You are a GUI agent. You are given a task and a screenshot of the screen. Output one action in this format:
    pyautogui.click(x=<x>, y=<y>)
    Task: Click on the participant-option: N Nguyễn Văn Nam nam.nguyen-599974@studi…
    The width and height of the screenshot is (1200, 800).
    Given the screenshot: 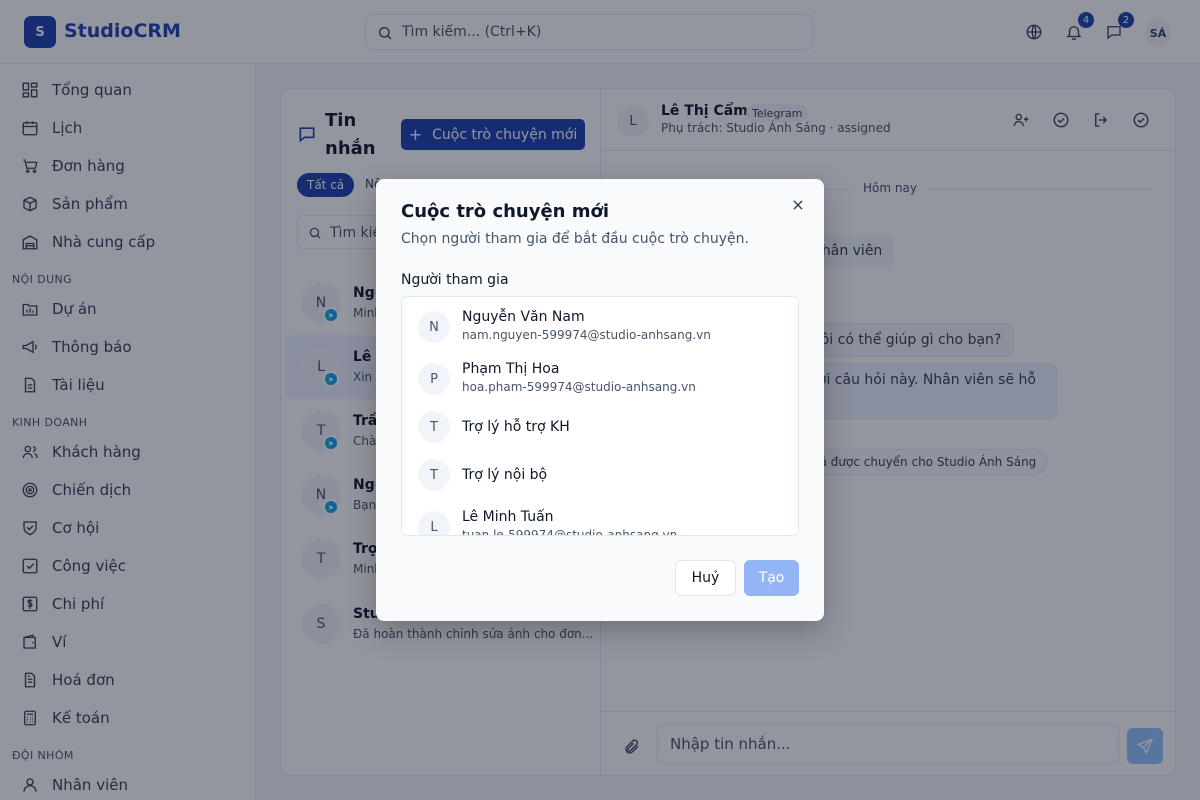 What is the action you would take?
    pyautogui.click(x=600, y=323)
    